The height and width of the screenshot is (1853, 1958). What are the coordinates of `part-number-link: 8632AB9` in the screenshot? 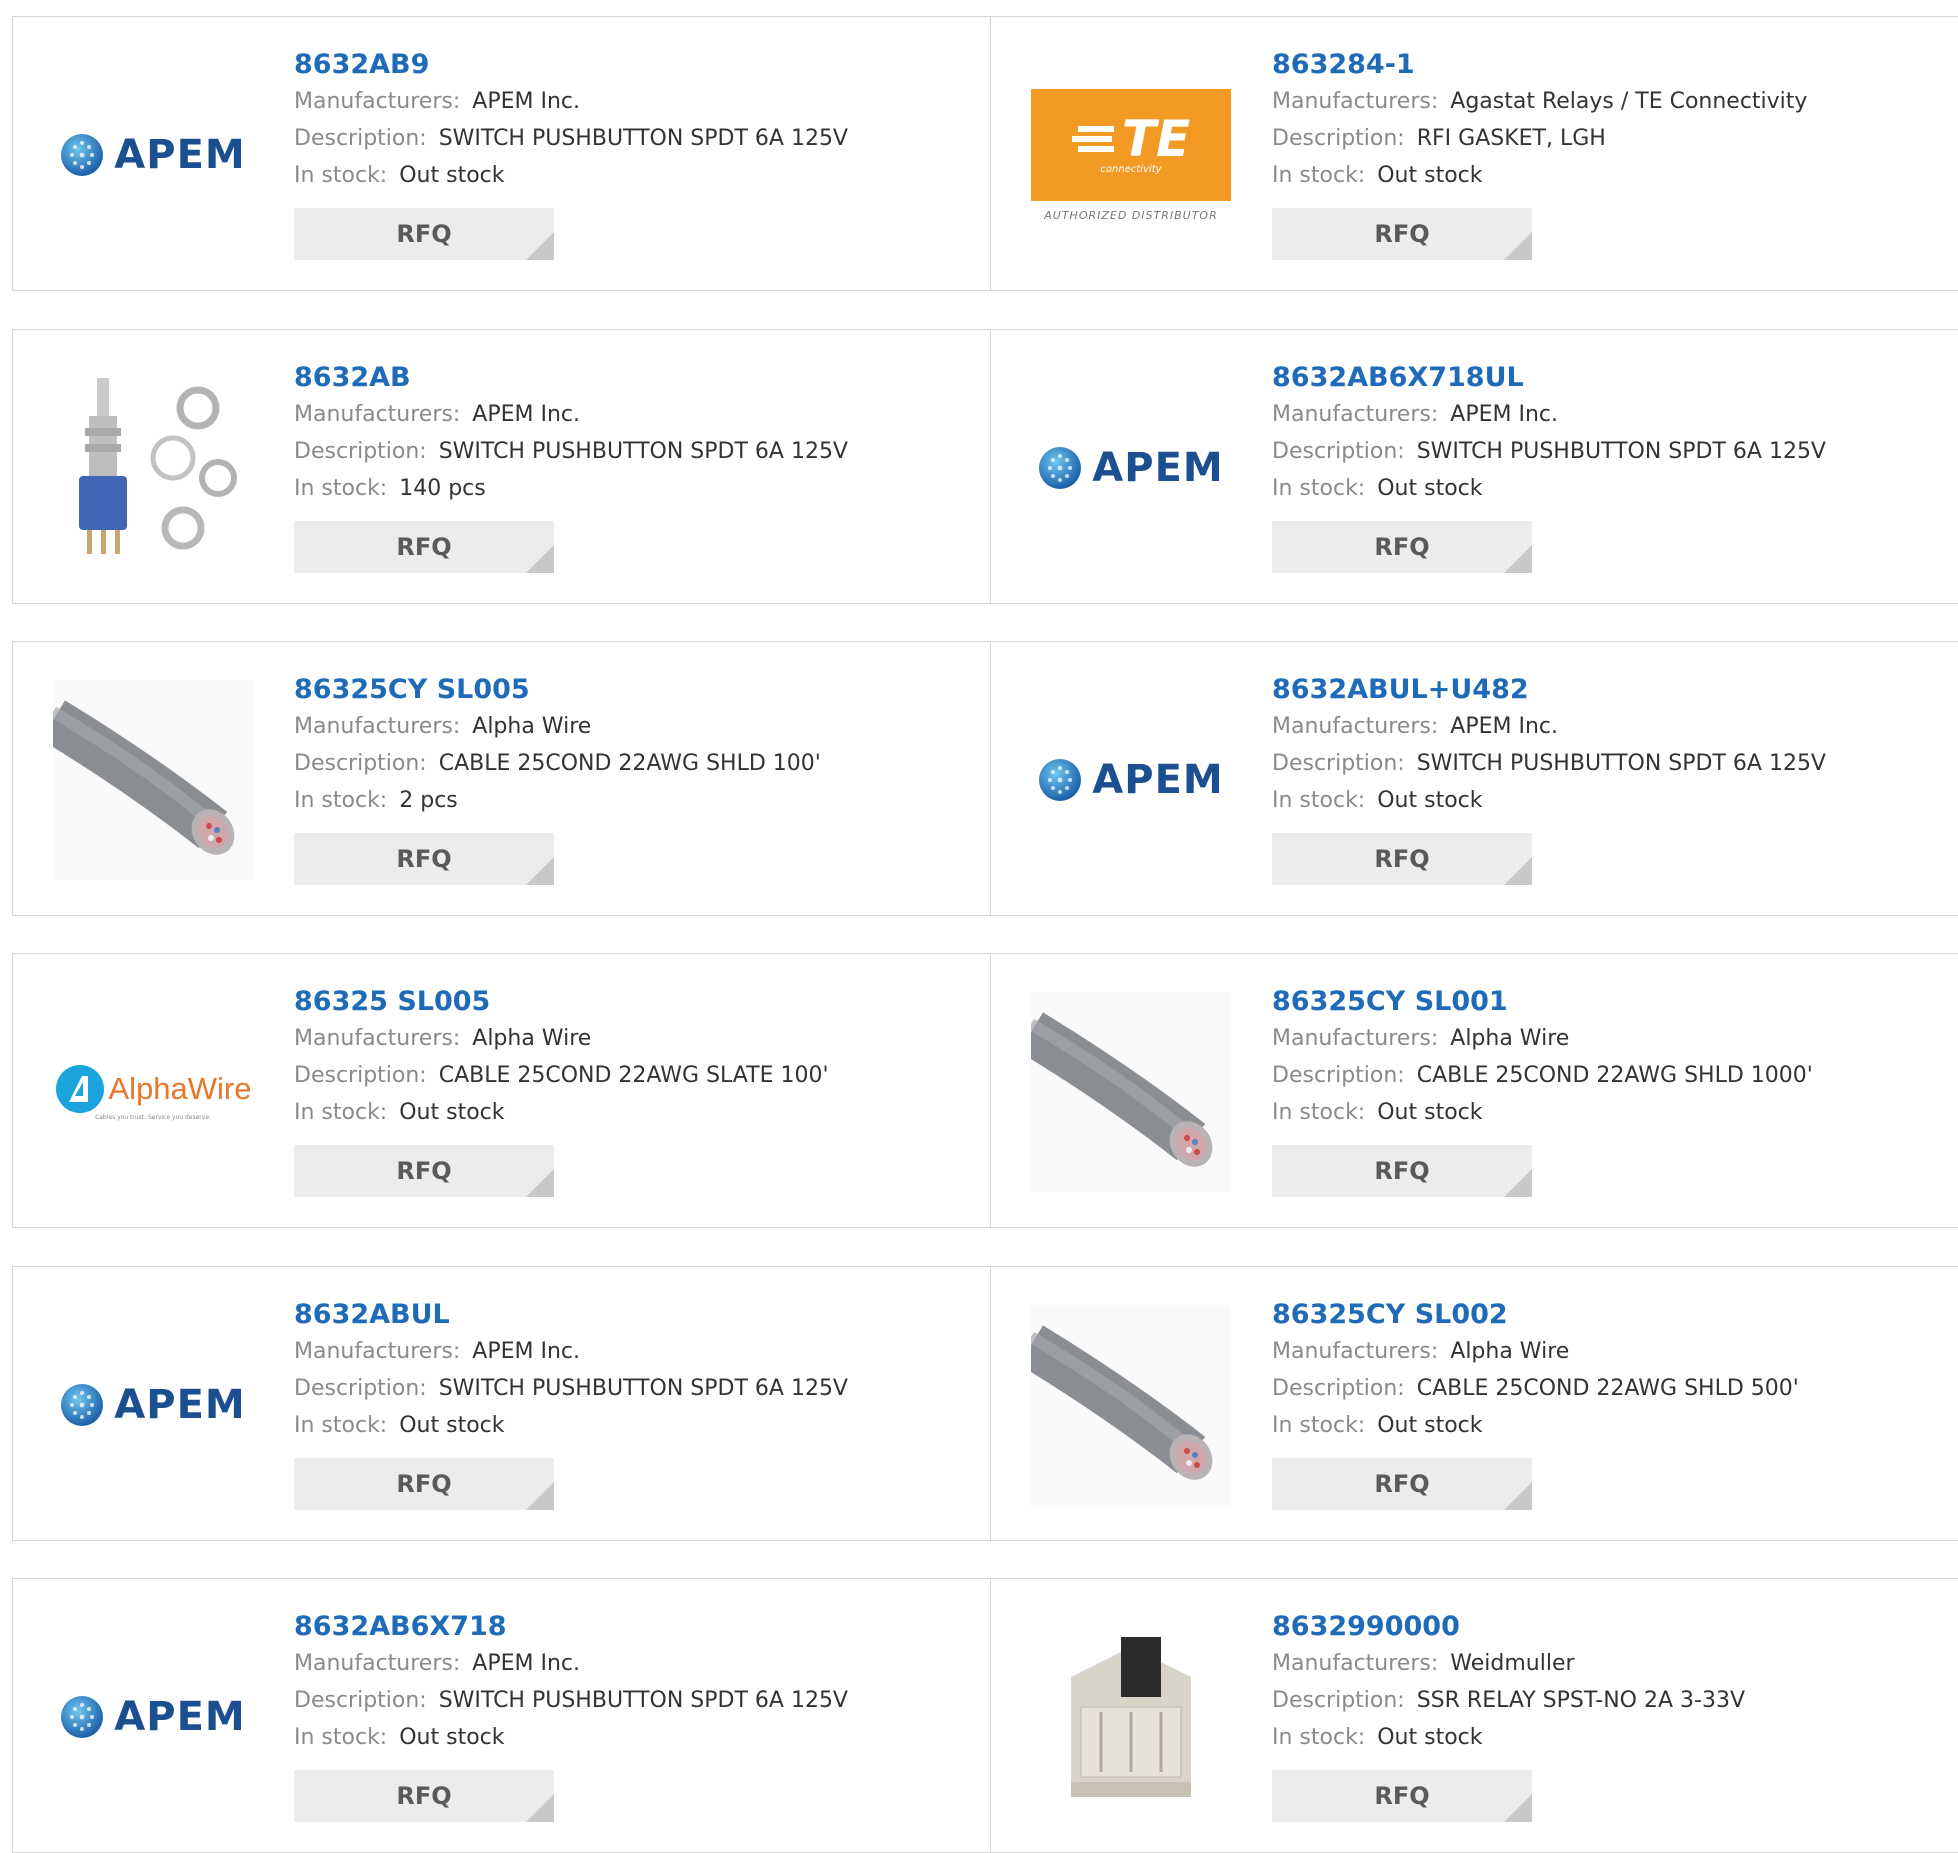 It's located at (637, 65).